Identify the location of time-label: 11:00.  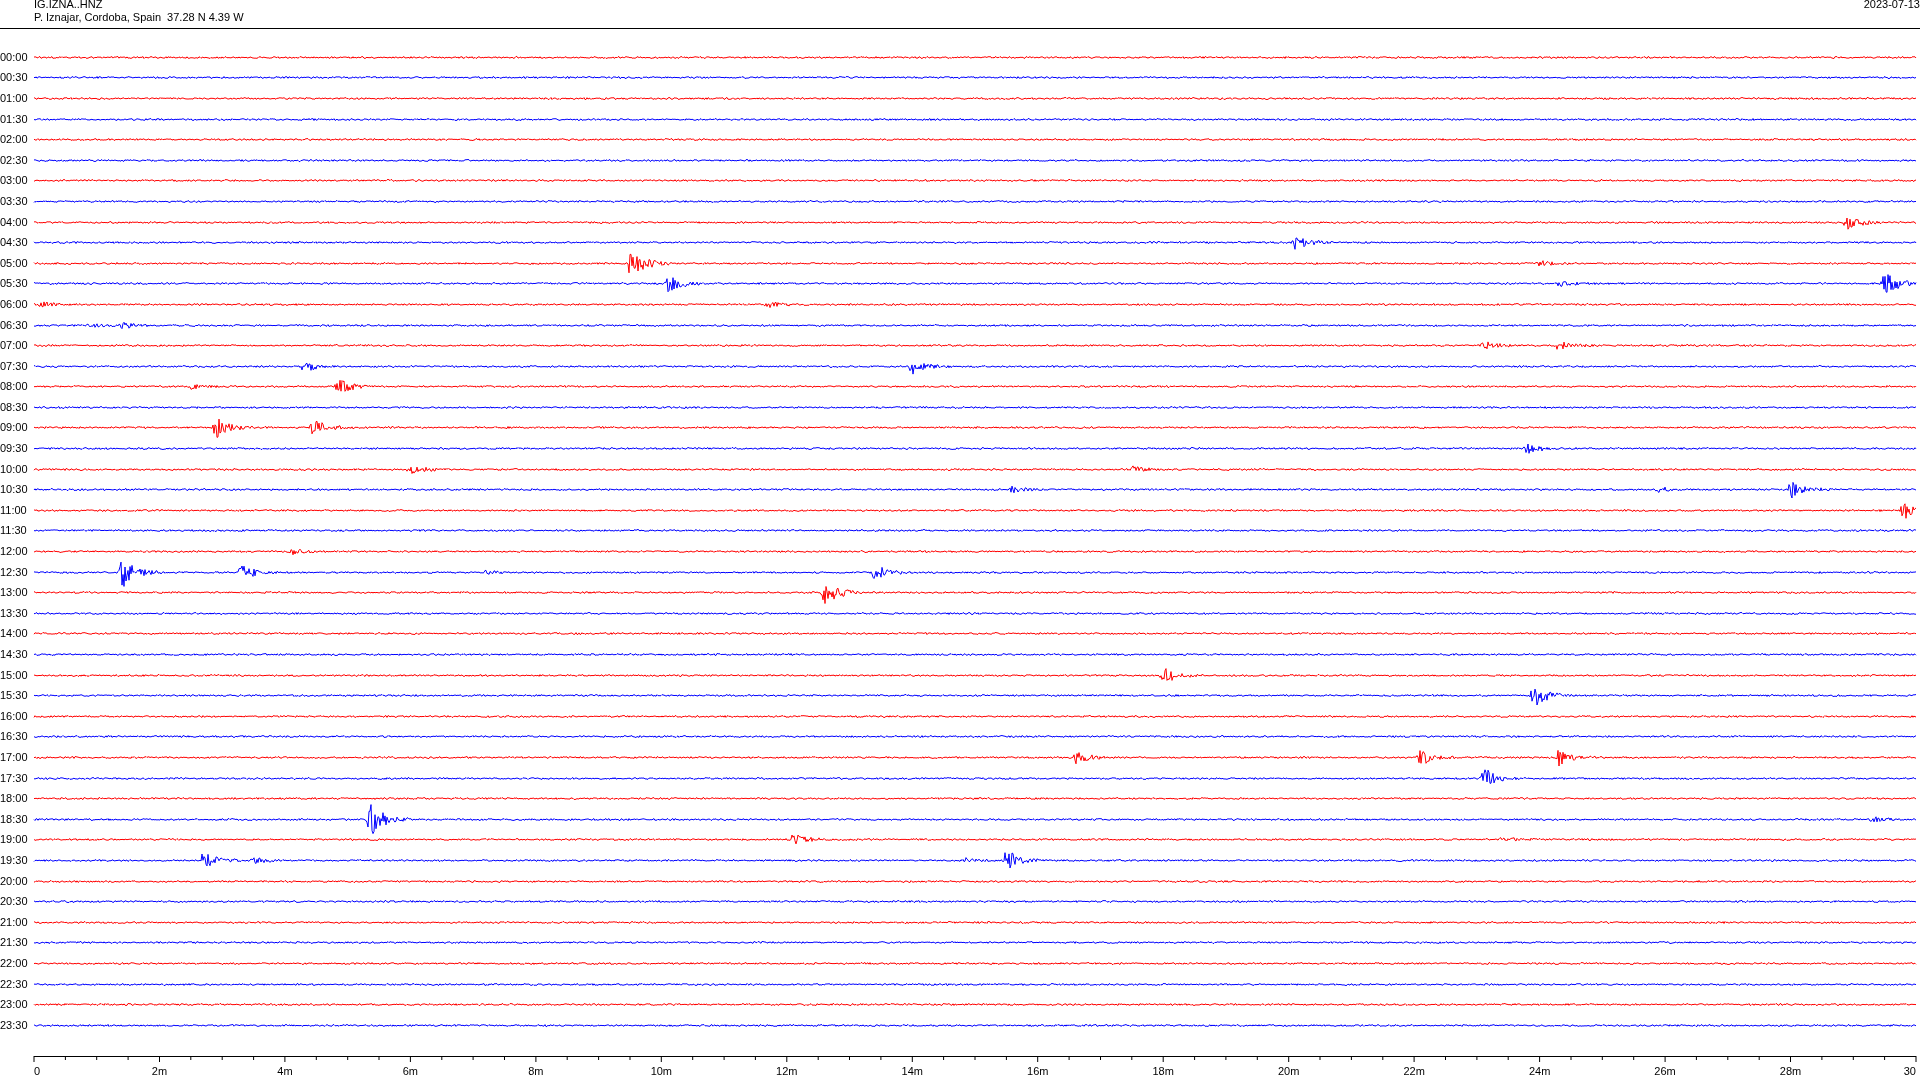
(14, 510).